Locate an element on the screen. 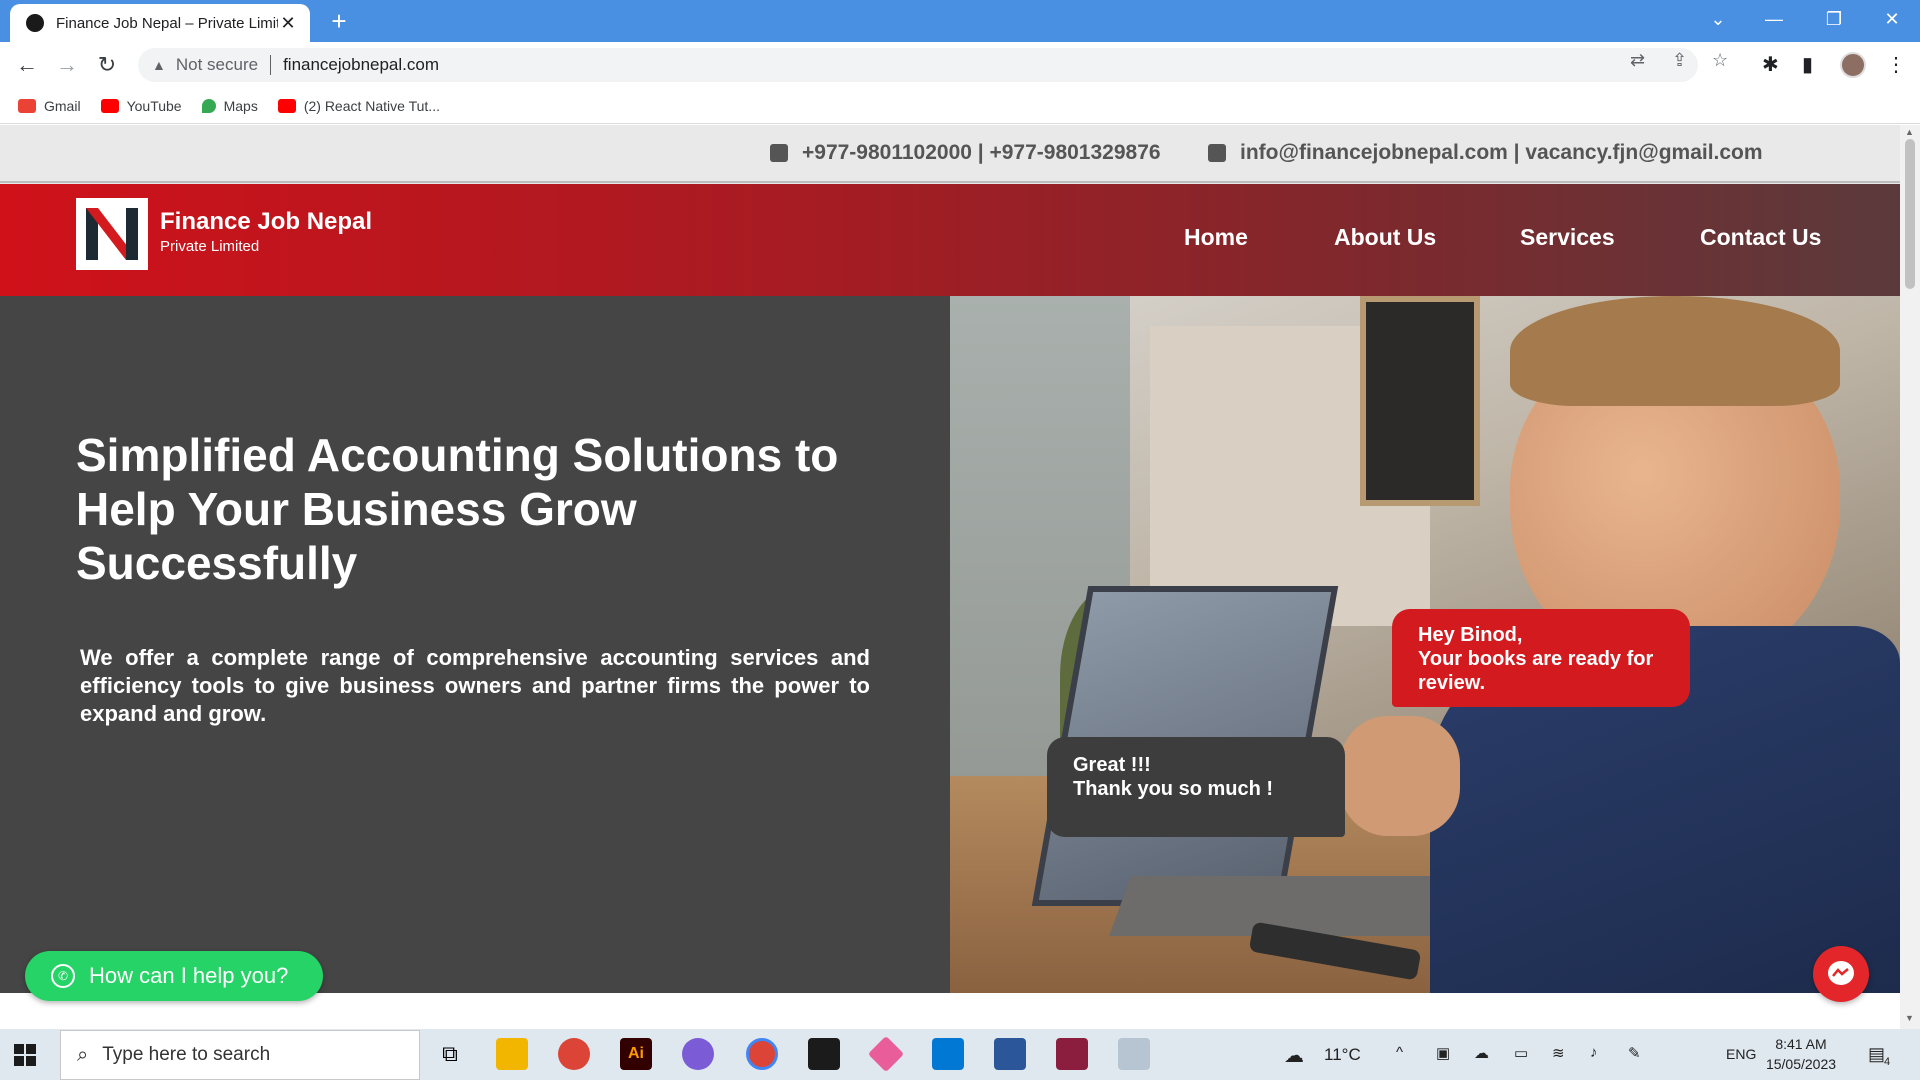 Image resolution: width=1920 pixels, height=1080 pixels. word-icon is located at coordinates (1010, 1054).